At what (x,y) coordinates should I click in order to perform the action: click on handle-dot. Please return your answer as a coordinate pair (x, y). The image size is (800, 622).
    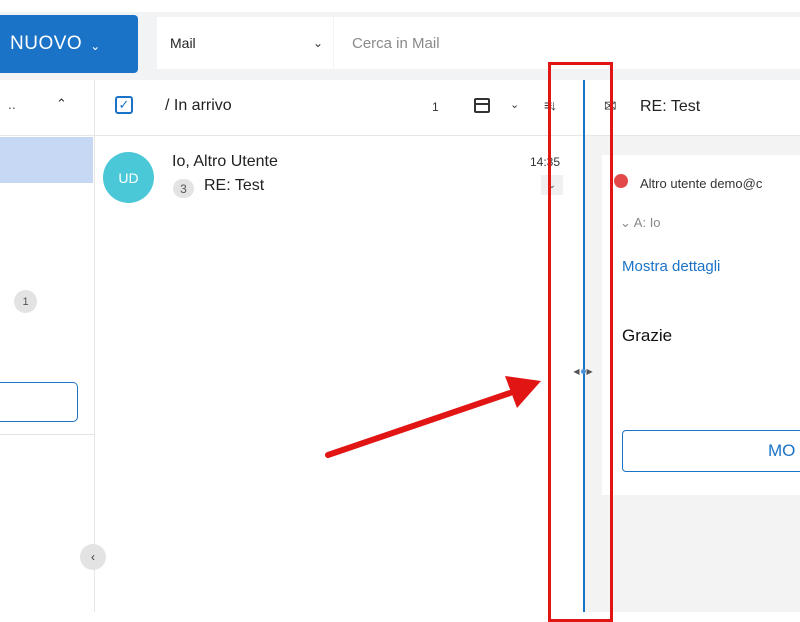
    Looking at the image, I should click on (583, 371).